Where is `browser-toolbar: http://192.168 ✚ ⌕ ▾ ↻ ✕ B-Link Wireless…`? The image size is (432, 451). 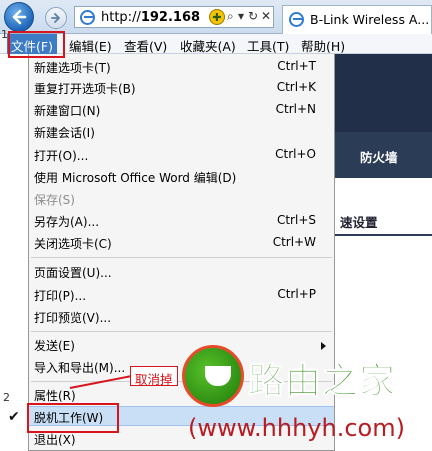
browser-toolbar: http://192.168 ✚ ⌕ ▾ ↻ ✕ B-Link Wireless… is located at coordinates (216, 17).